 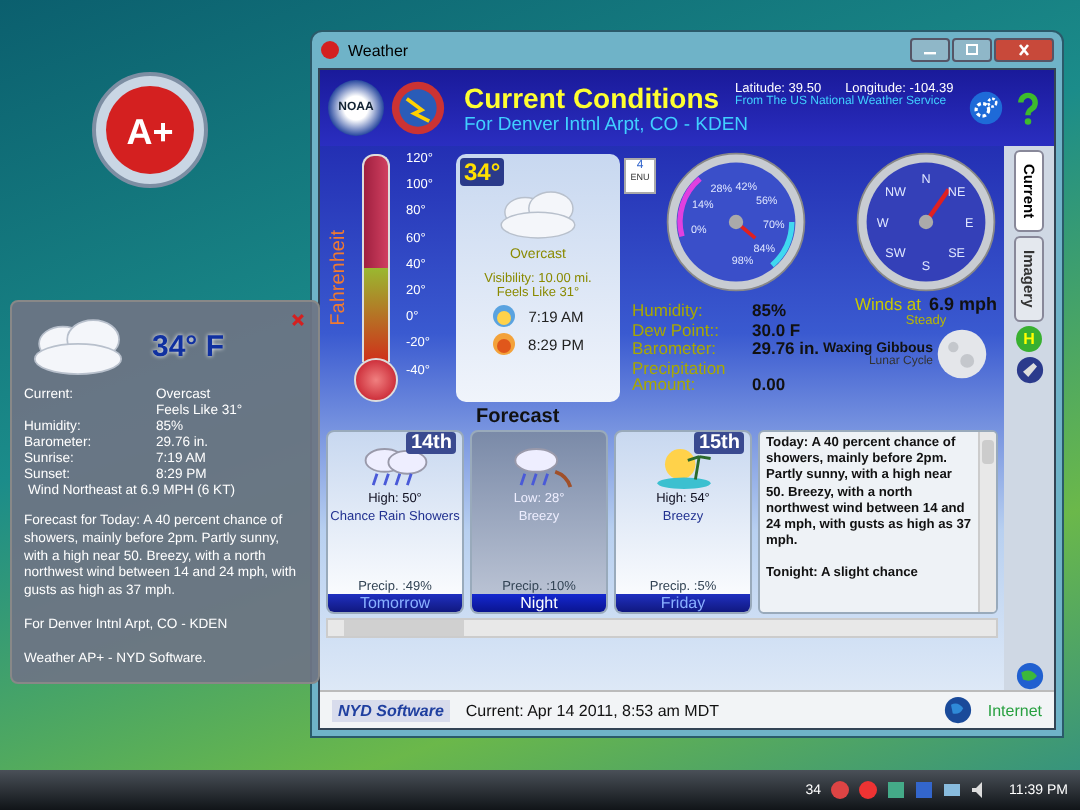 What do you see at coordinates (986, 108) in the screenshot?
I see `settings-icon` at bounding box center [986, 108].